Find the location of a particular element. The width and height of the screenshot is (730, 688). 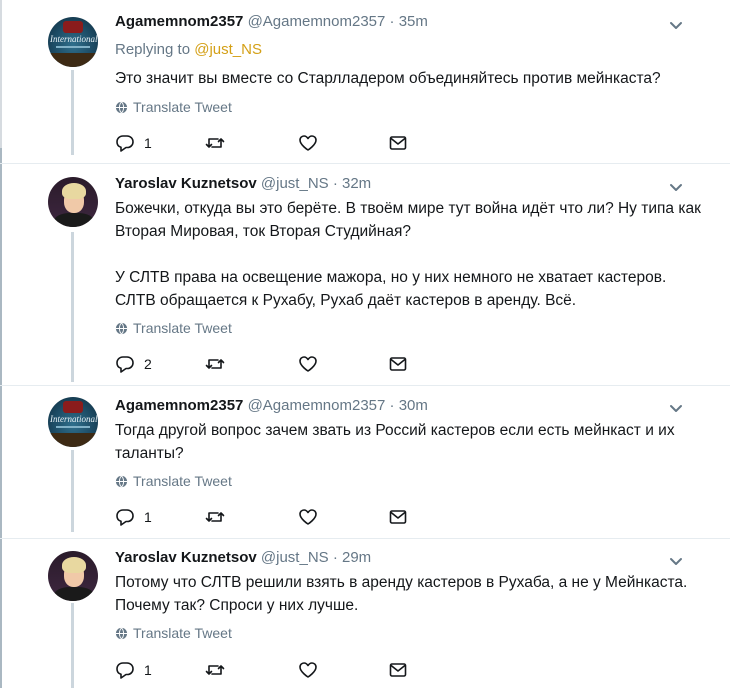

tweet-header: Agamemnom2357 @Agamemnom2357 · 30m is located at coordinates (271, 405).